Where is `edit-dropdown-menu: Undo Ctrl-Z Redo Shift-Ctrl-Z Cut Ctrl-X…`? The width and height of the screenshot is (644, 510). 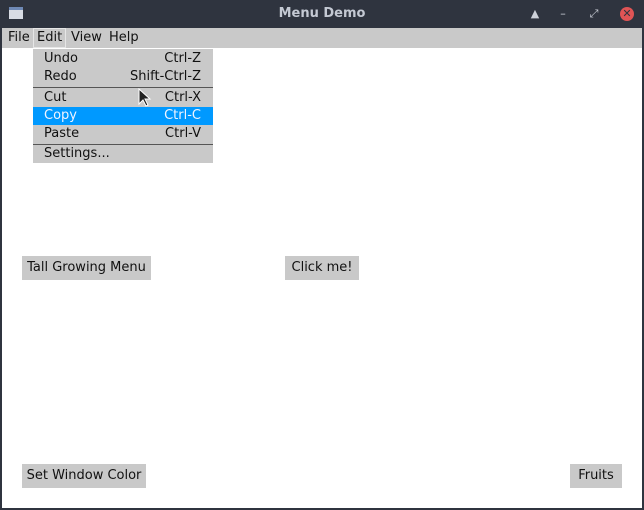
edit-dropdown-menu: Undo Ctrl-Z Redo Shift-Ctrl-Z Cut Ctrl-X… is located at coordinates (123, 106).